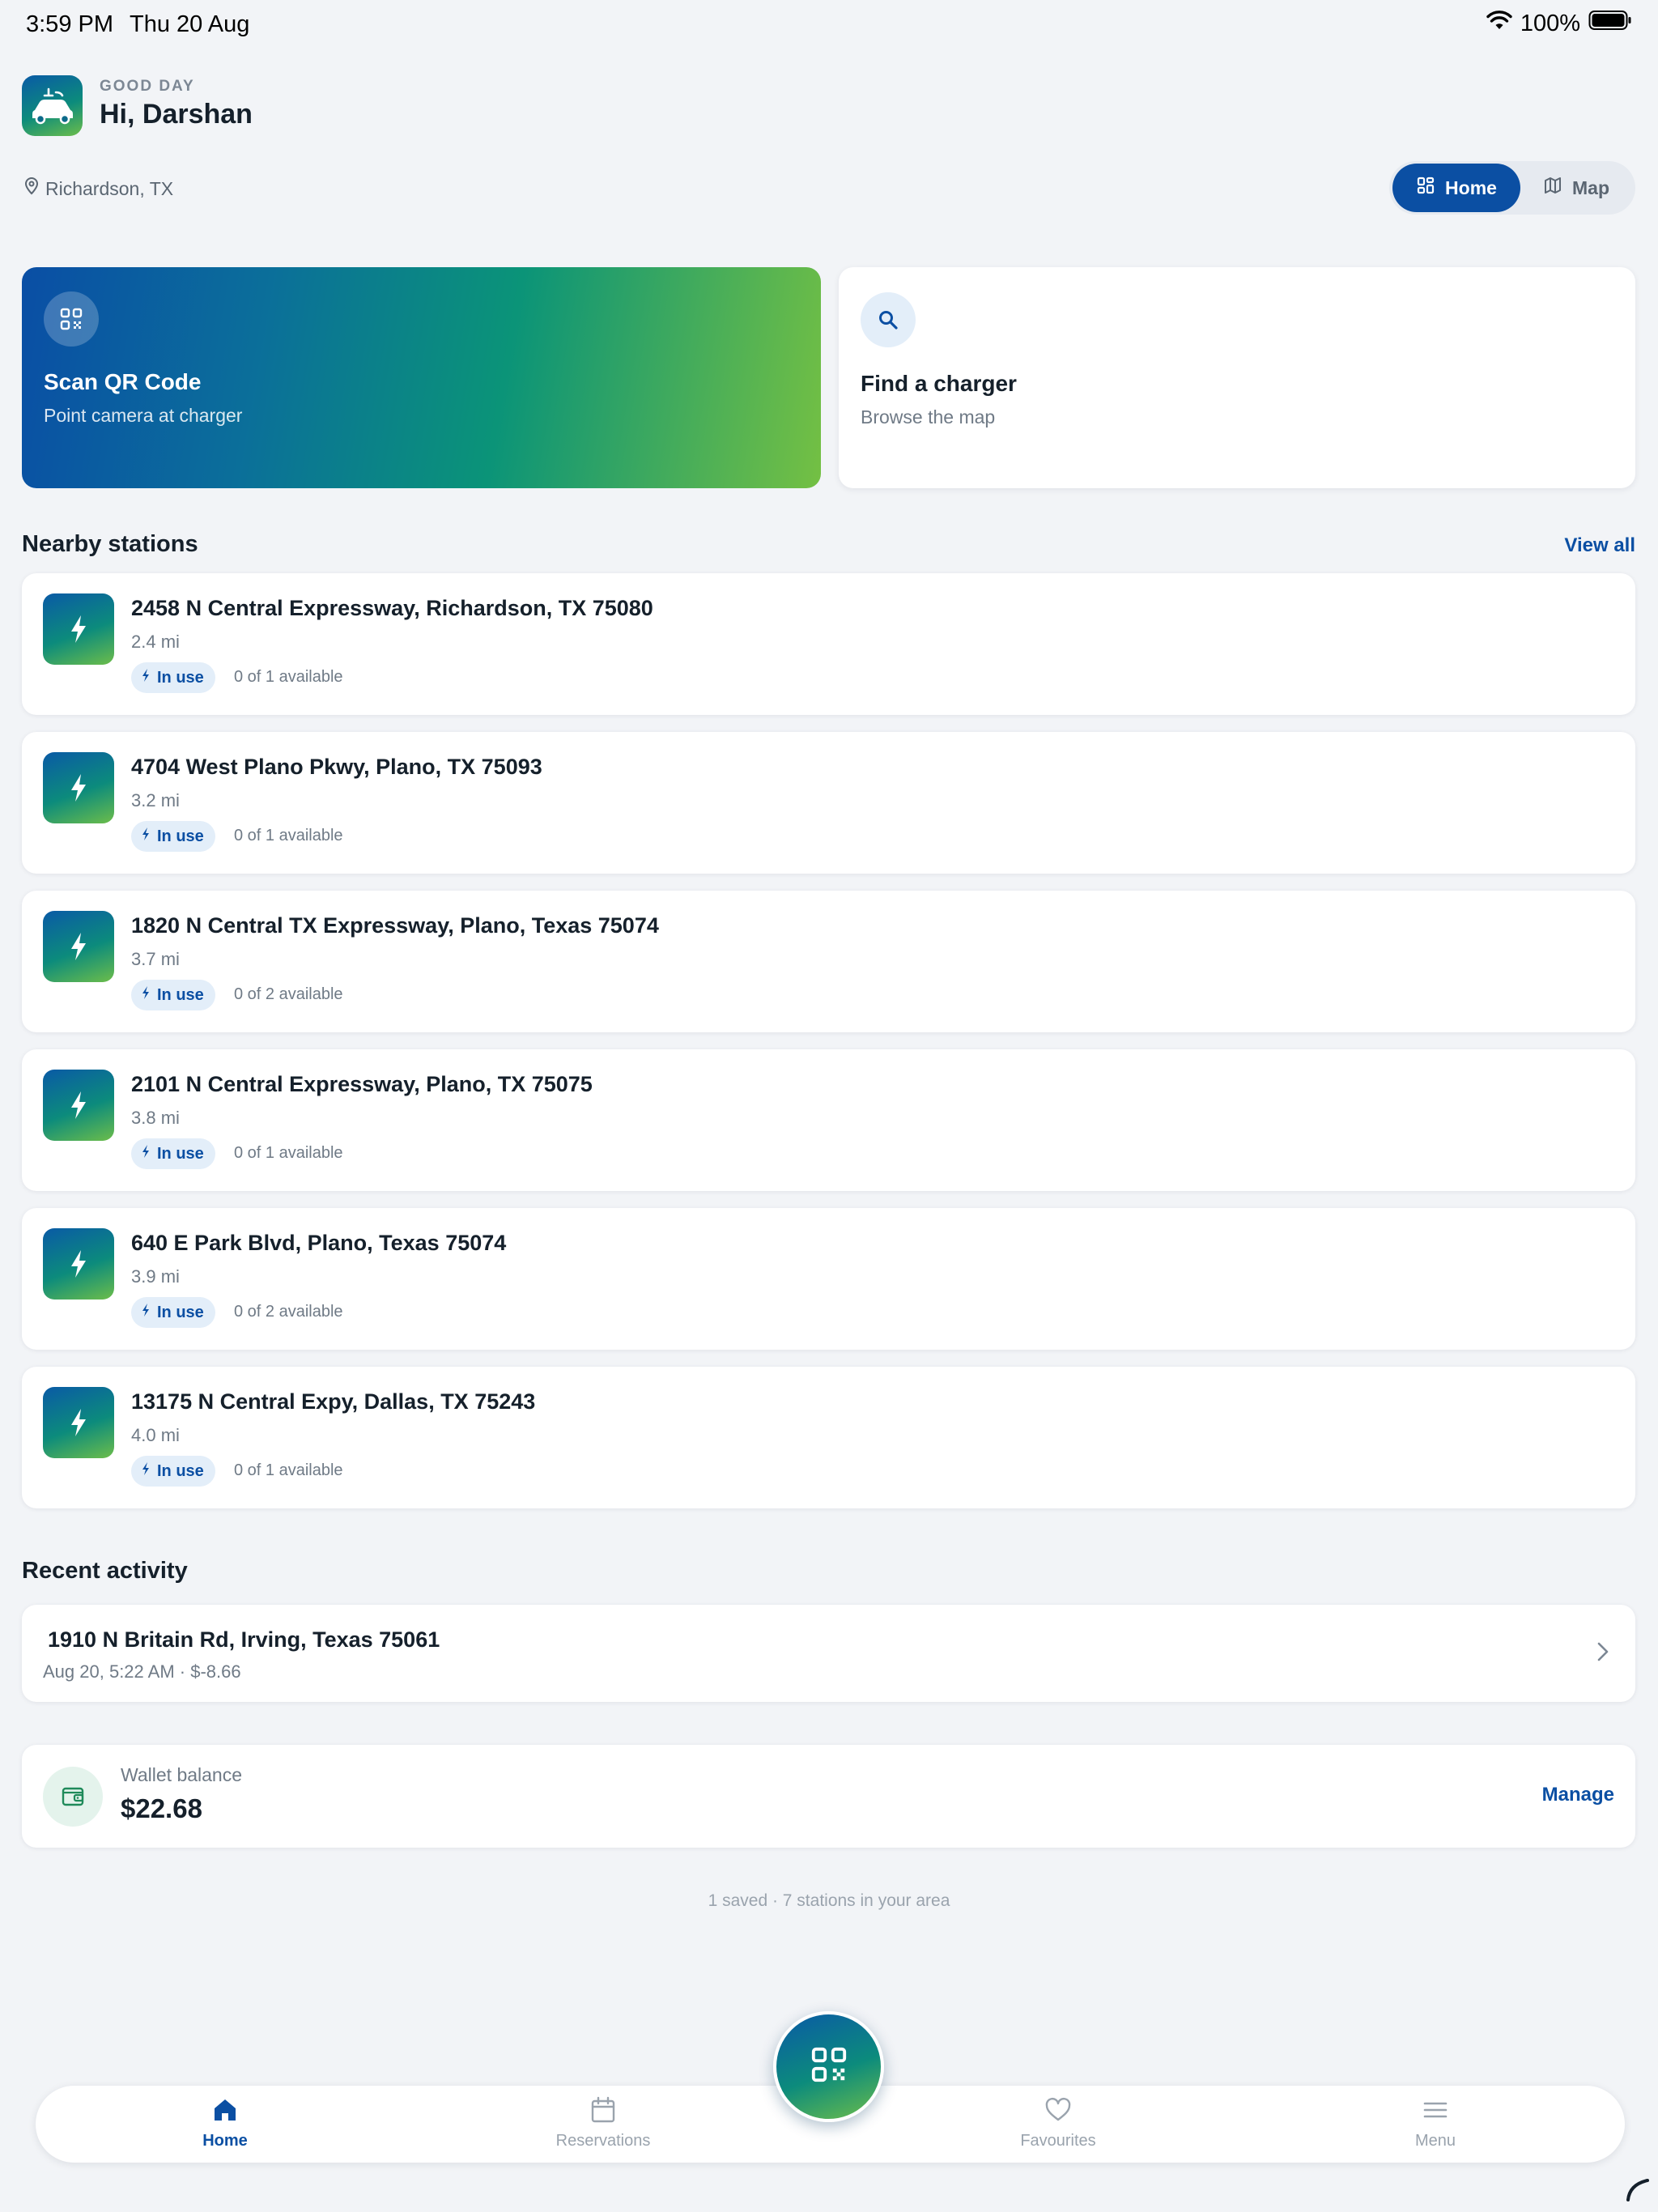 This screenshot has height=2212, width=1658. I want to click on view-all-link: View all, so click(1599, 545).